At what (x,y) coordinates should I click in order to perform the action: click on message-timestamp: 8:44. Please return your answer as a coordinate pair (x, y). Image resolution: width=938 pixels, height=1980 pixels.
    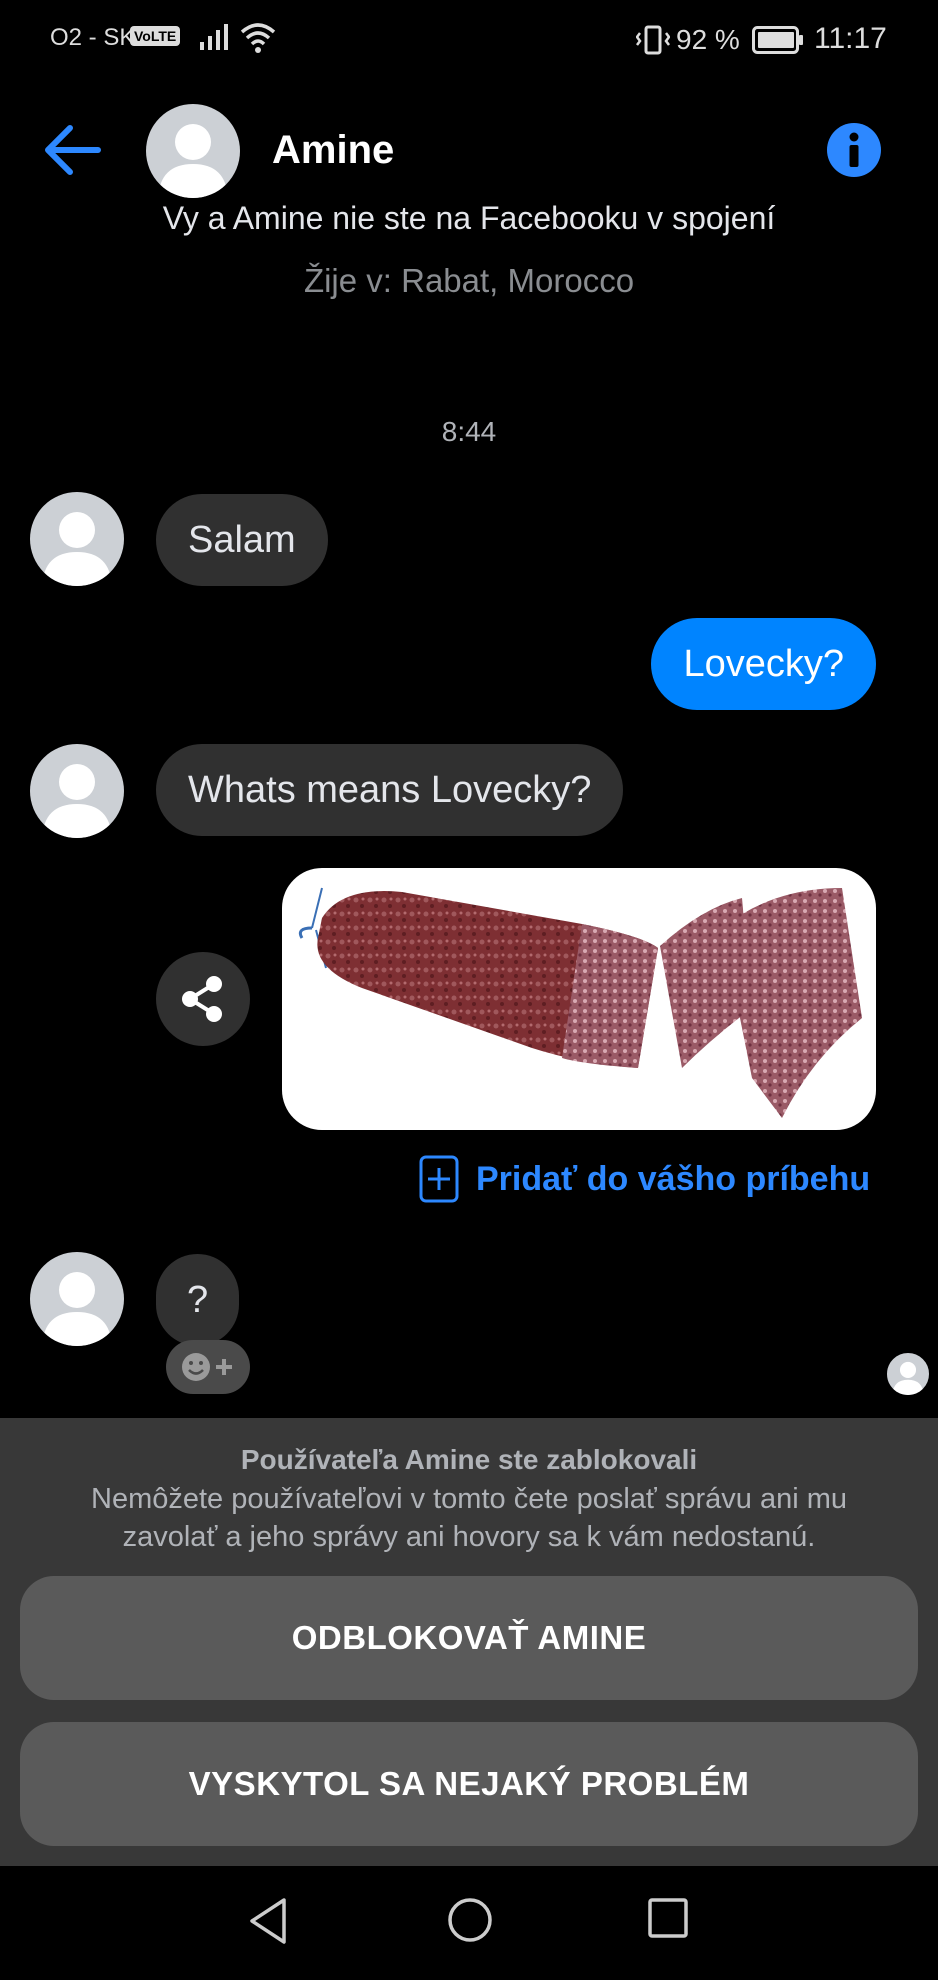
    Looking at the image, I should click on (469, 431).